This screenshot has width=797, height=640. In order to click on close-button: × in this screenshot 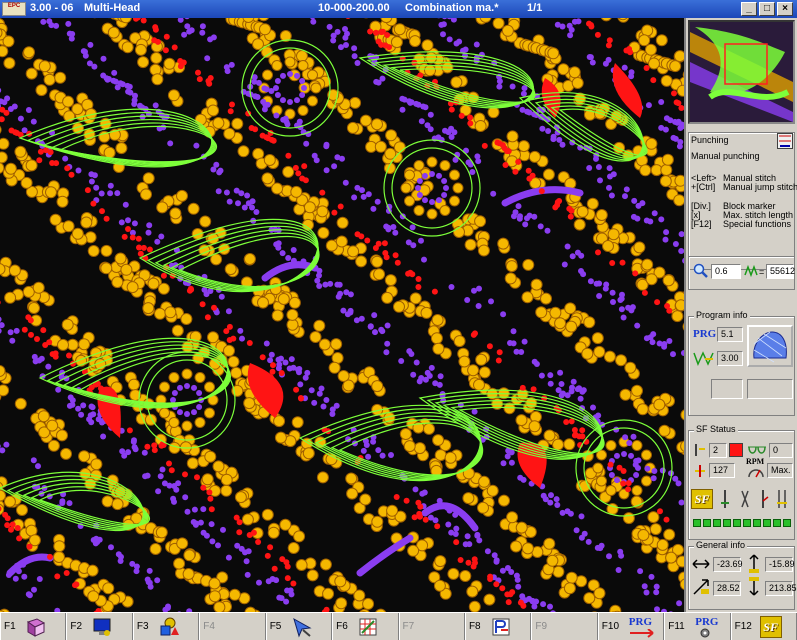, I will do `click(785, 9)`.